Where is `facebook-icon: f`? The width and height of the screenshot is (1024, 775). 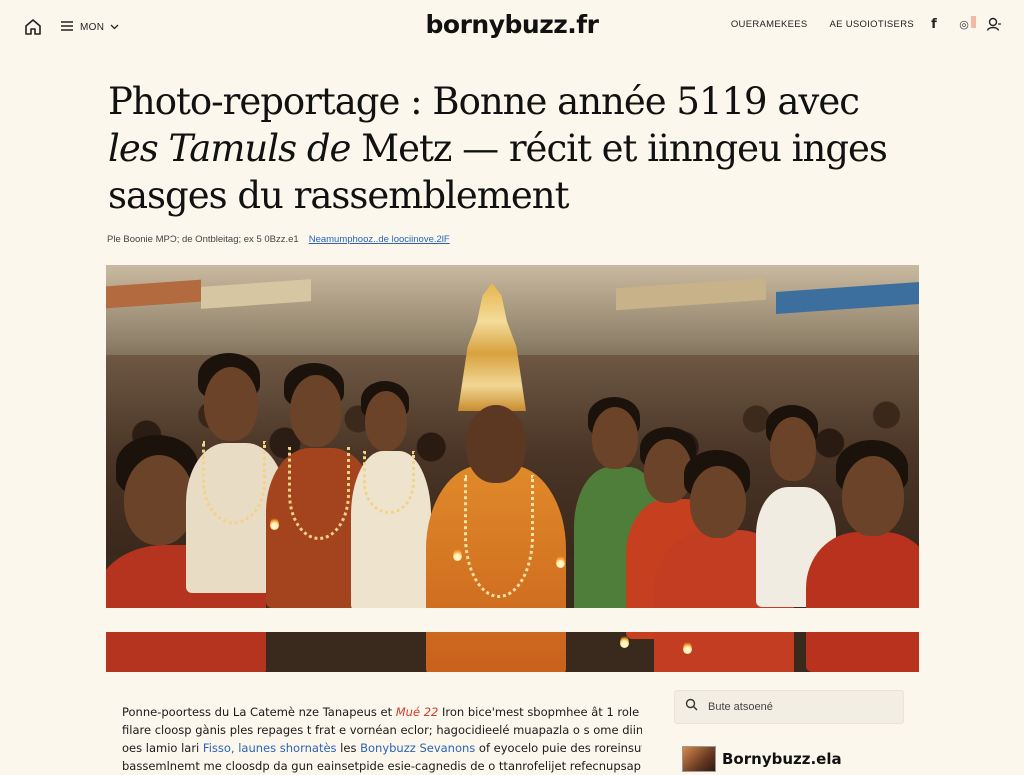 facebook-icon: f is located at coordinates (934, 24).